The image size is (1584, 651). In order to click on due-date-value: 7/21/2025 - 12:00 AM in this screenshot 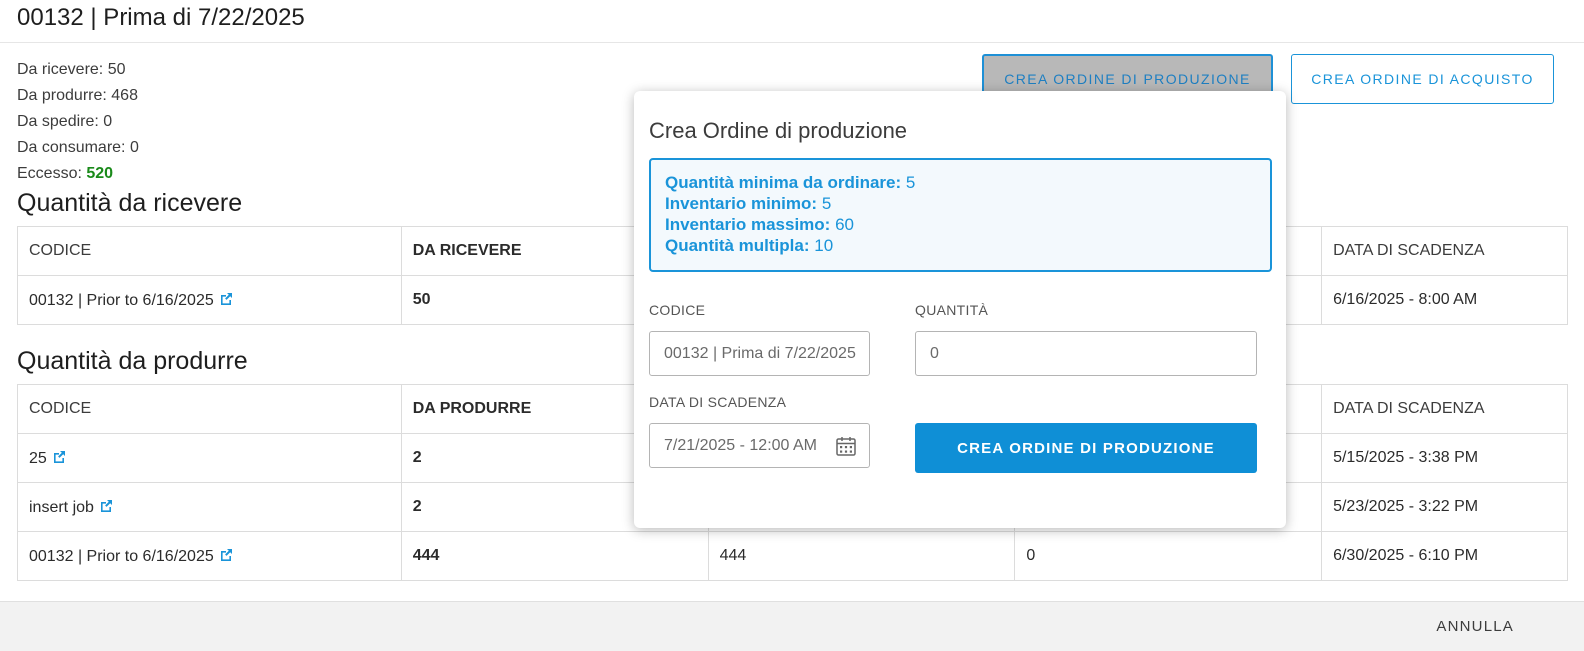, I will do `click(740, 445)`.